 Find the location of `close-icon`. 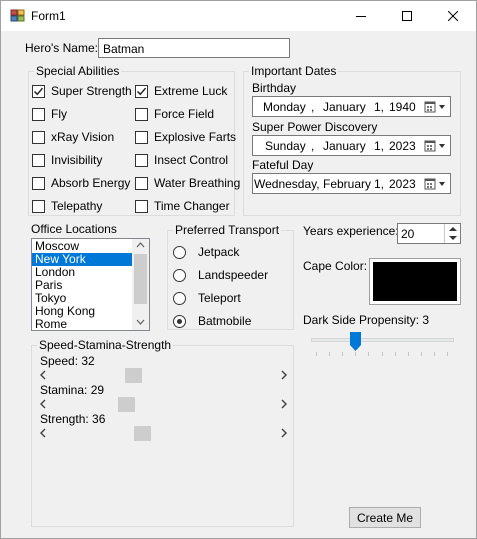

close-icon is located at coordinates (453, 16).